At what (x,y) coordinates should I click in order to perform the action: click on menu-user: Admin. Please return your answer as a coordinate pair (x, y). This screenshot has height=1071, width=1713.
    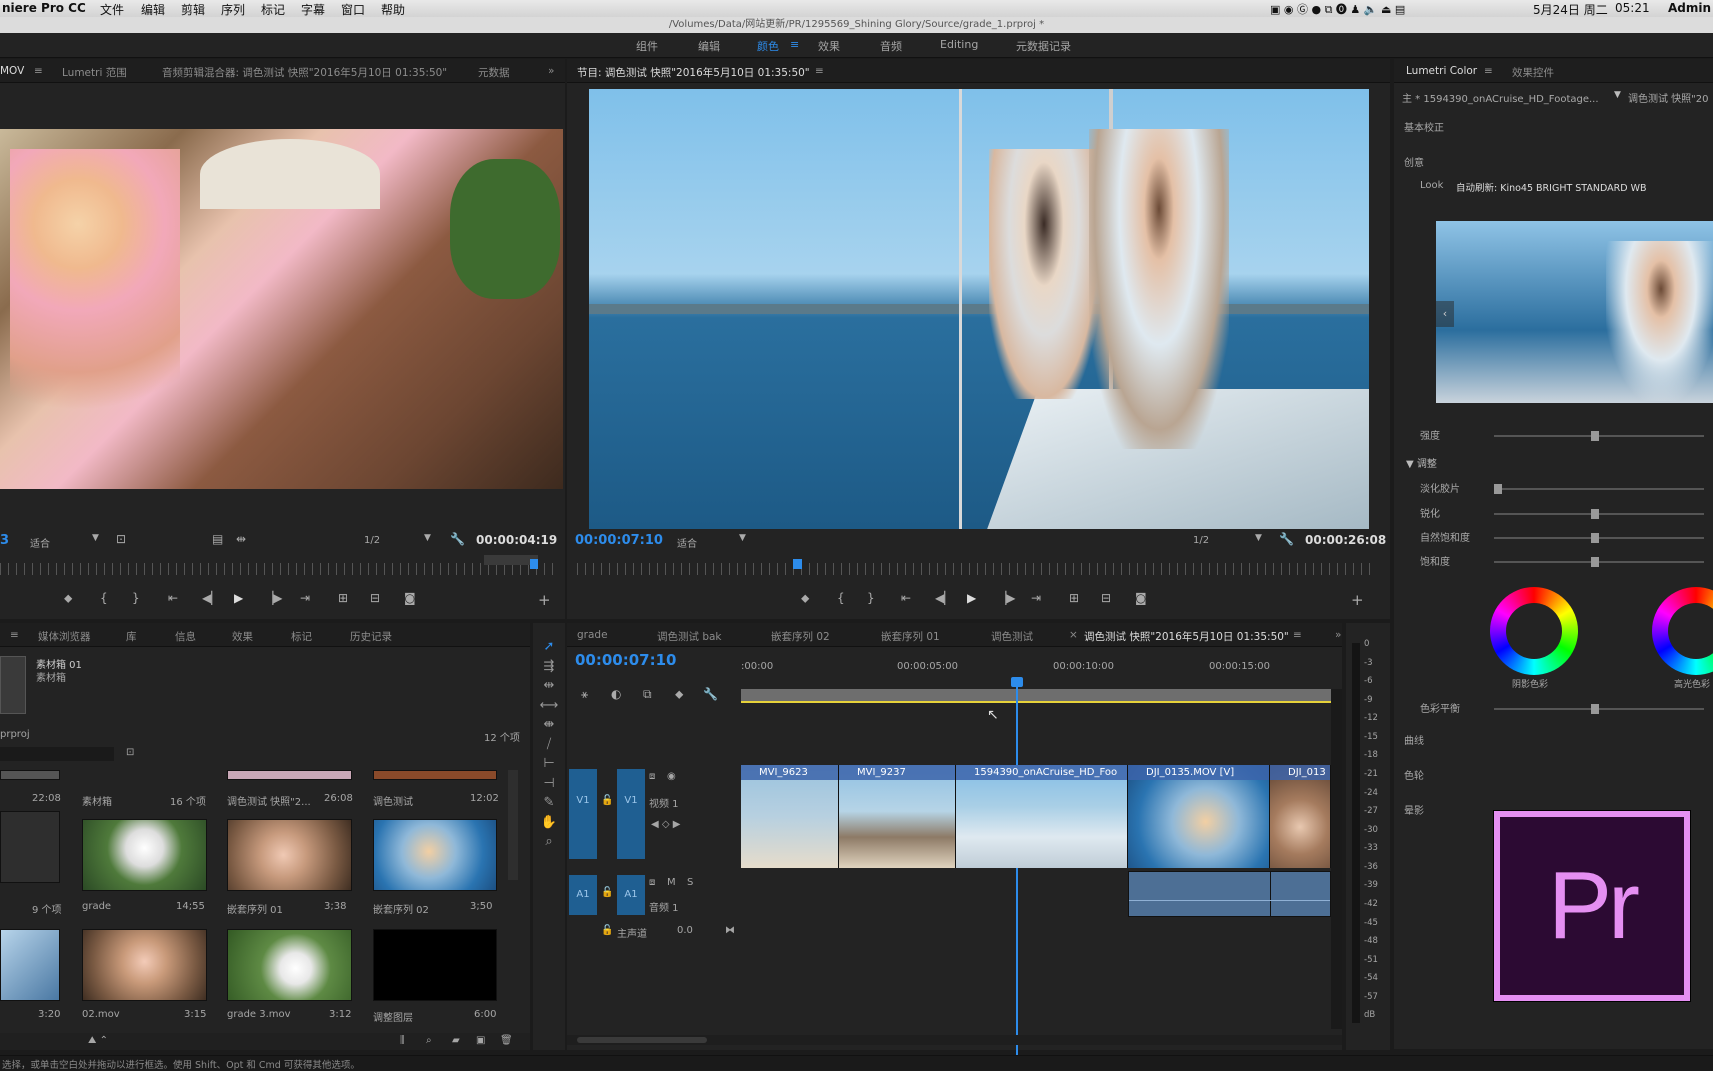
    Looking at the image, I should click on (1689, 8).